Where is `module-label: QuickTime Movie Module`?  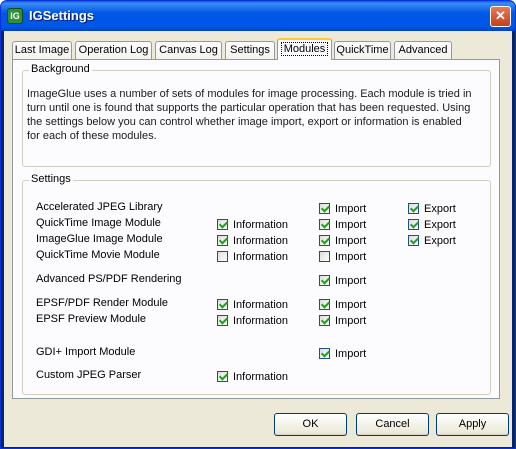
module-label: QuickTime Movie Module is located at coordinates (98, 255).